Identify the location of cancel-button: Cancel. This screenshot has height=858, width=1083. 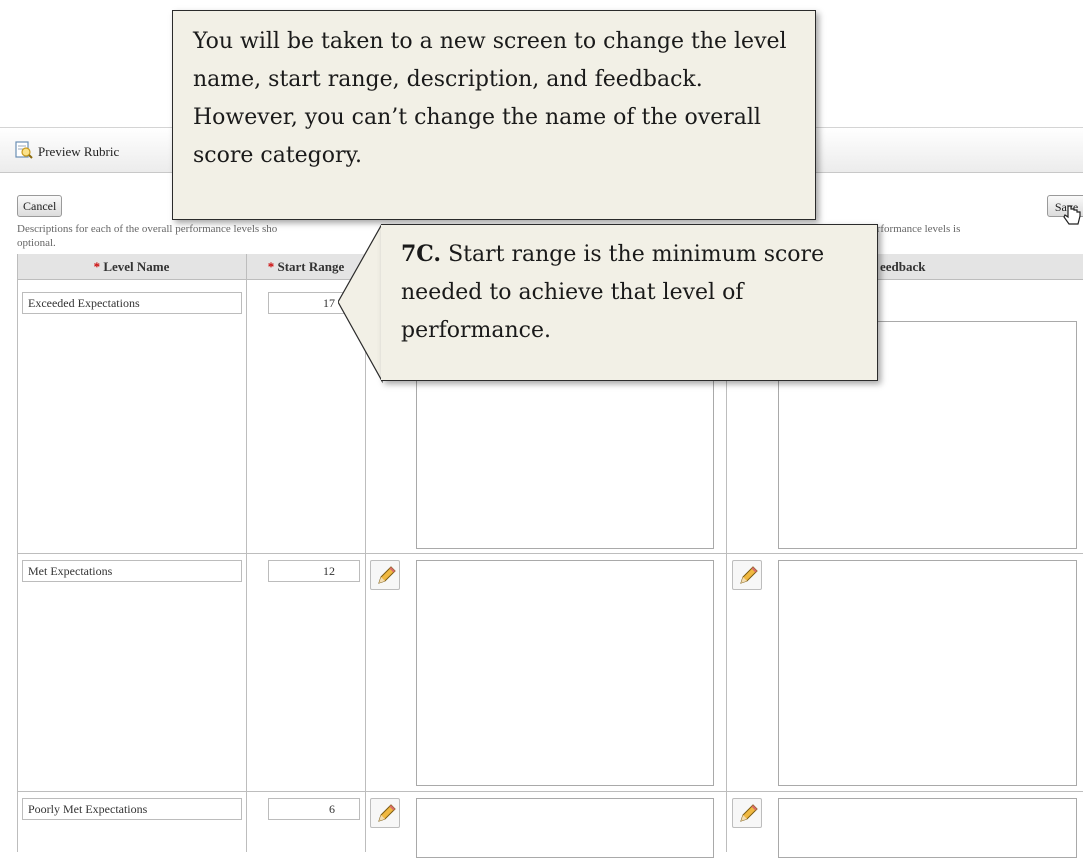
(40, 206).